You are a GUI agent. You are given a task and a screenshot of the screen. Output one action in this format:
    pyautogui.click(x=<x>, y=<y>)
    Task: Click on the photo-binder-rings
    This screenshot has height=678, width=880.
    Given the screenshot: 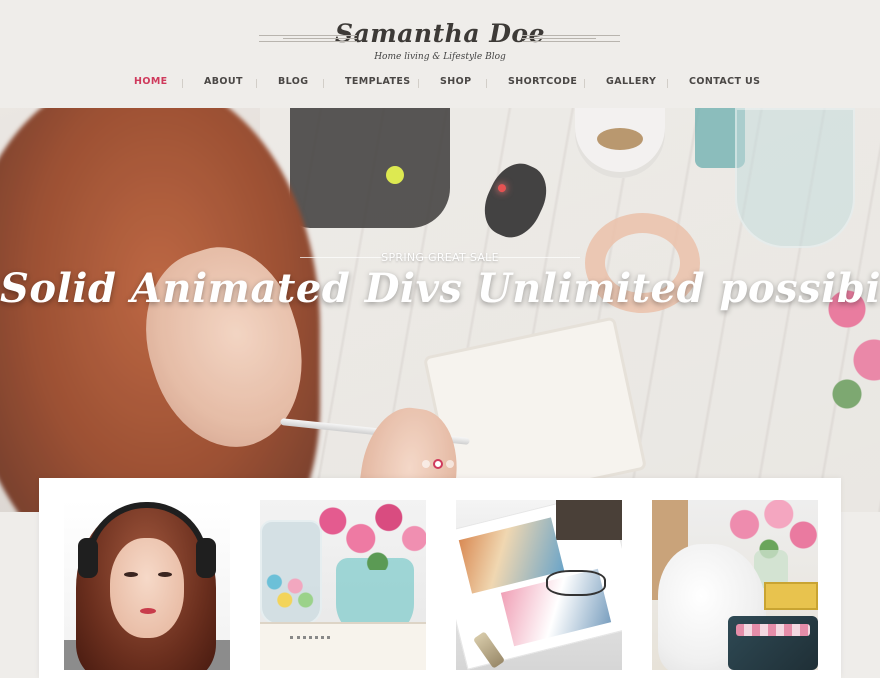 What is the action you would take?
    pyautogui.click(x=310, y=640)
    